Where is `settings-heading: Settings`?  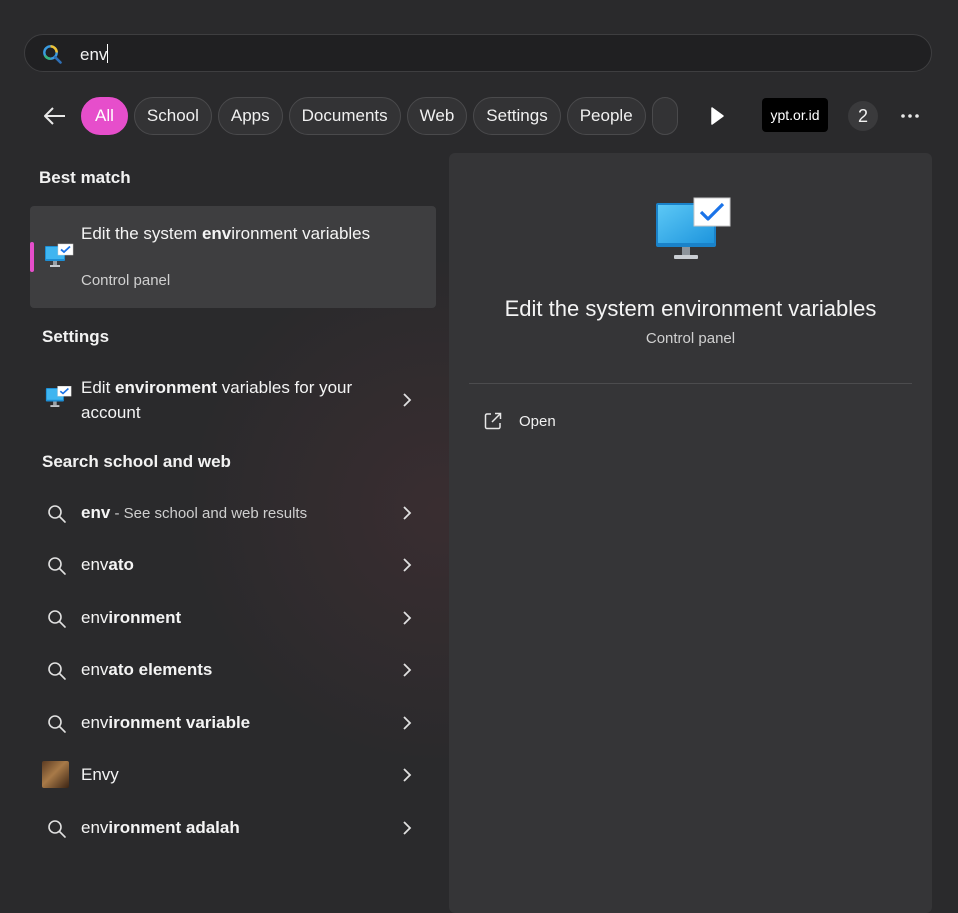
settings-heading: Settings is located at coordinates (76, 336).